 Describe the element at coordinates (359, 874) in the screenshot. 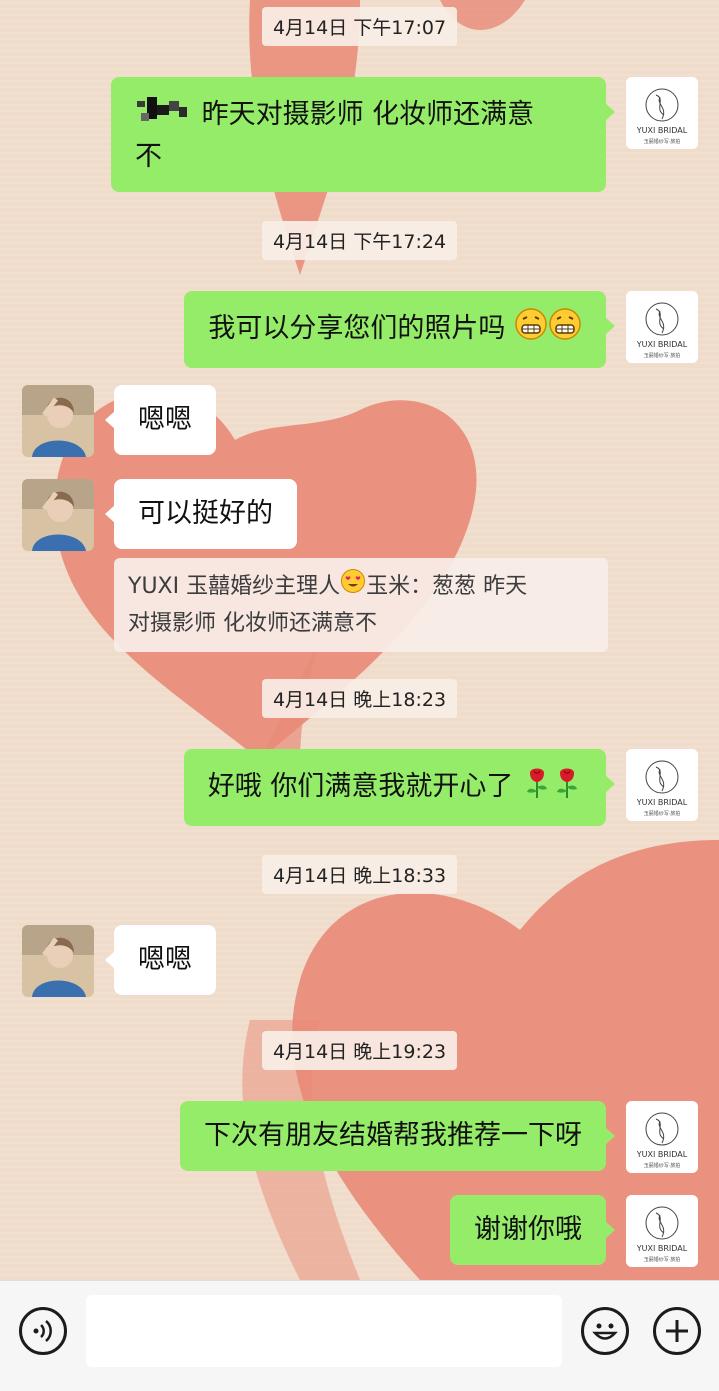

I see `timestamp: 4月14日 晚上18:33` at that location.